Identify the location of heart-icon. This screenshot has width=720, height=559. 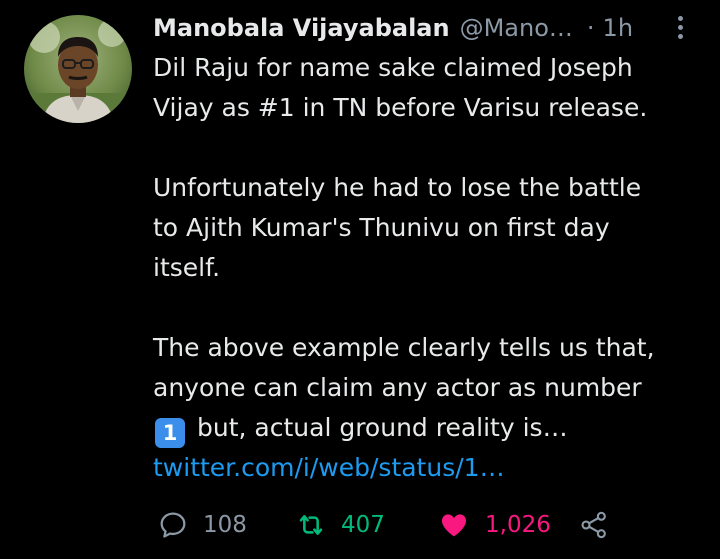
(454, 525).